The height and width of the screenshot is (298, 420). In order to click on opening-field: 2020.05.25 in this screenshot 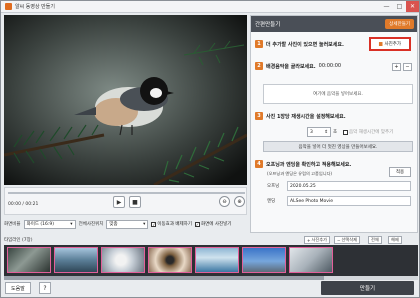, I will do `click(349, 186)`.